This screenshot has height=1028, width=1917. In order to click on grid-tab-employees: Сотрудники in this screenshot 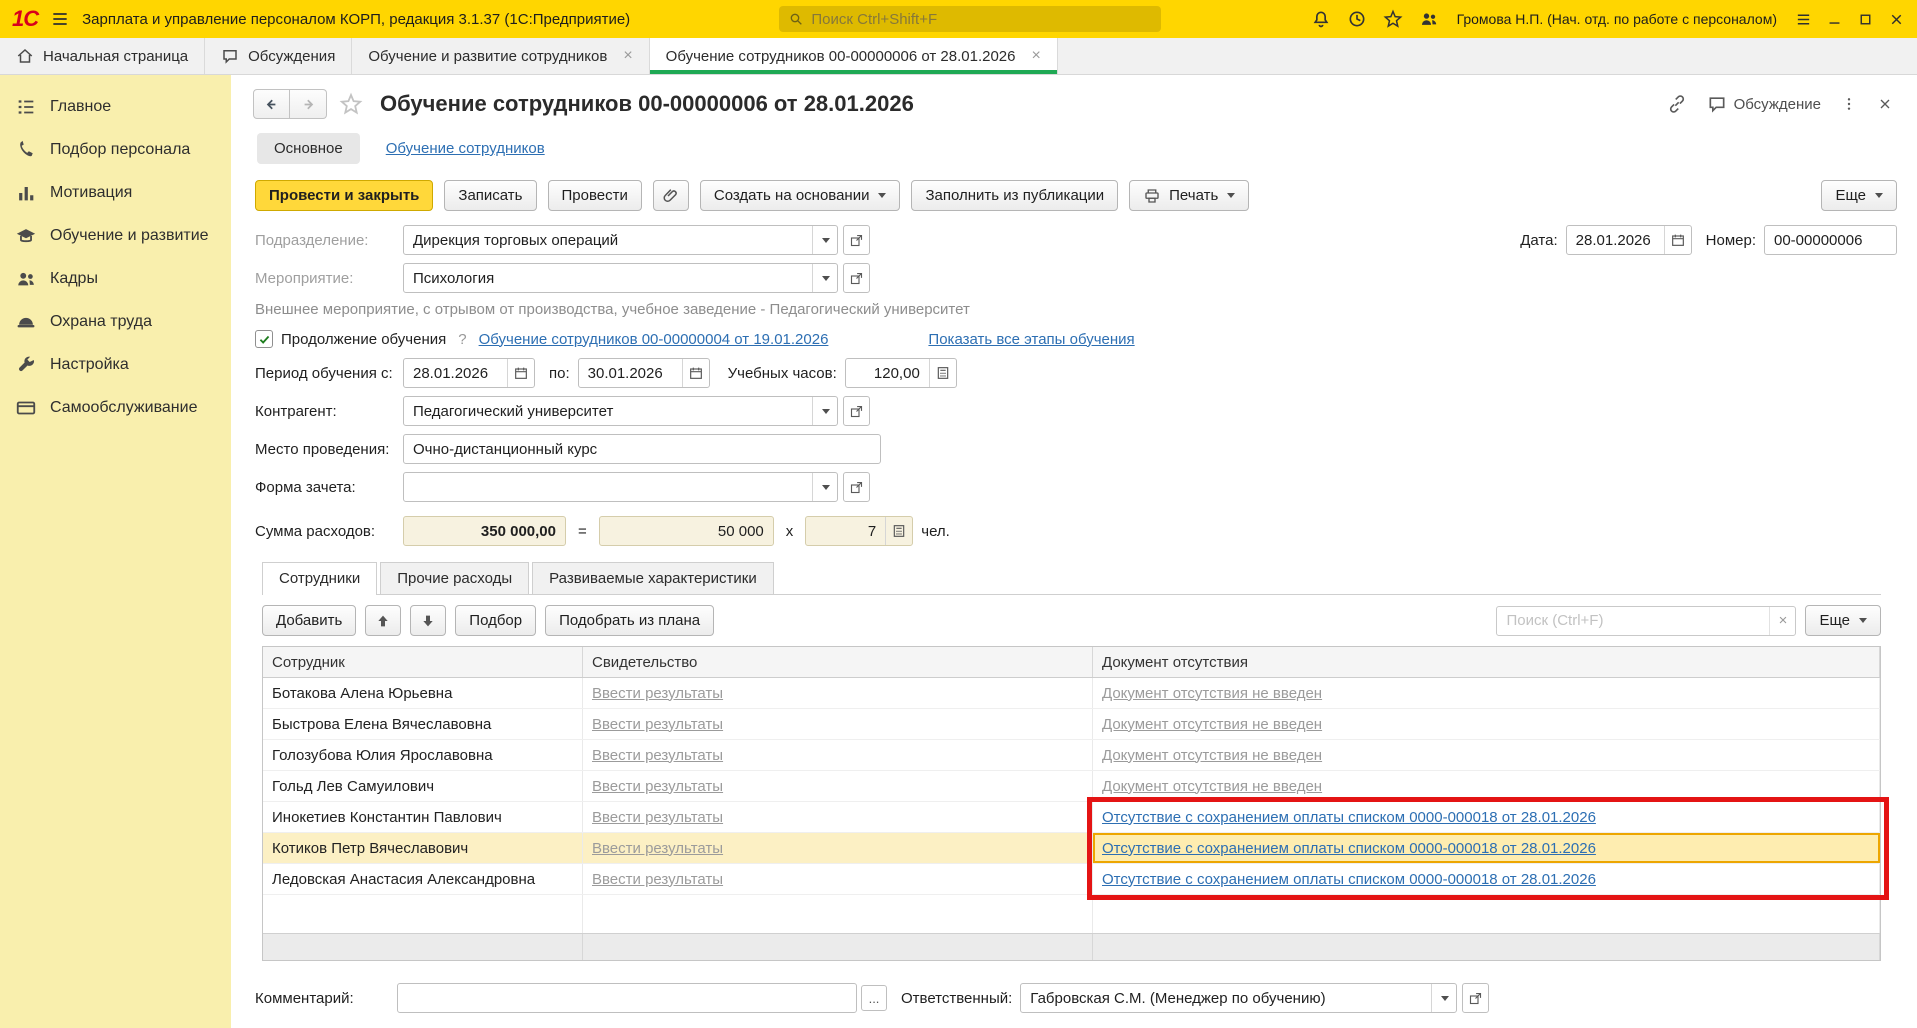, I will do `click(320, 578)`.